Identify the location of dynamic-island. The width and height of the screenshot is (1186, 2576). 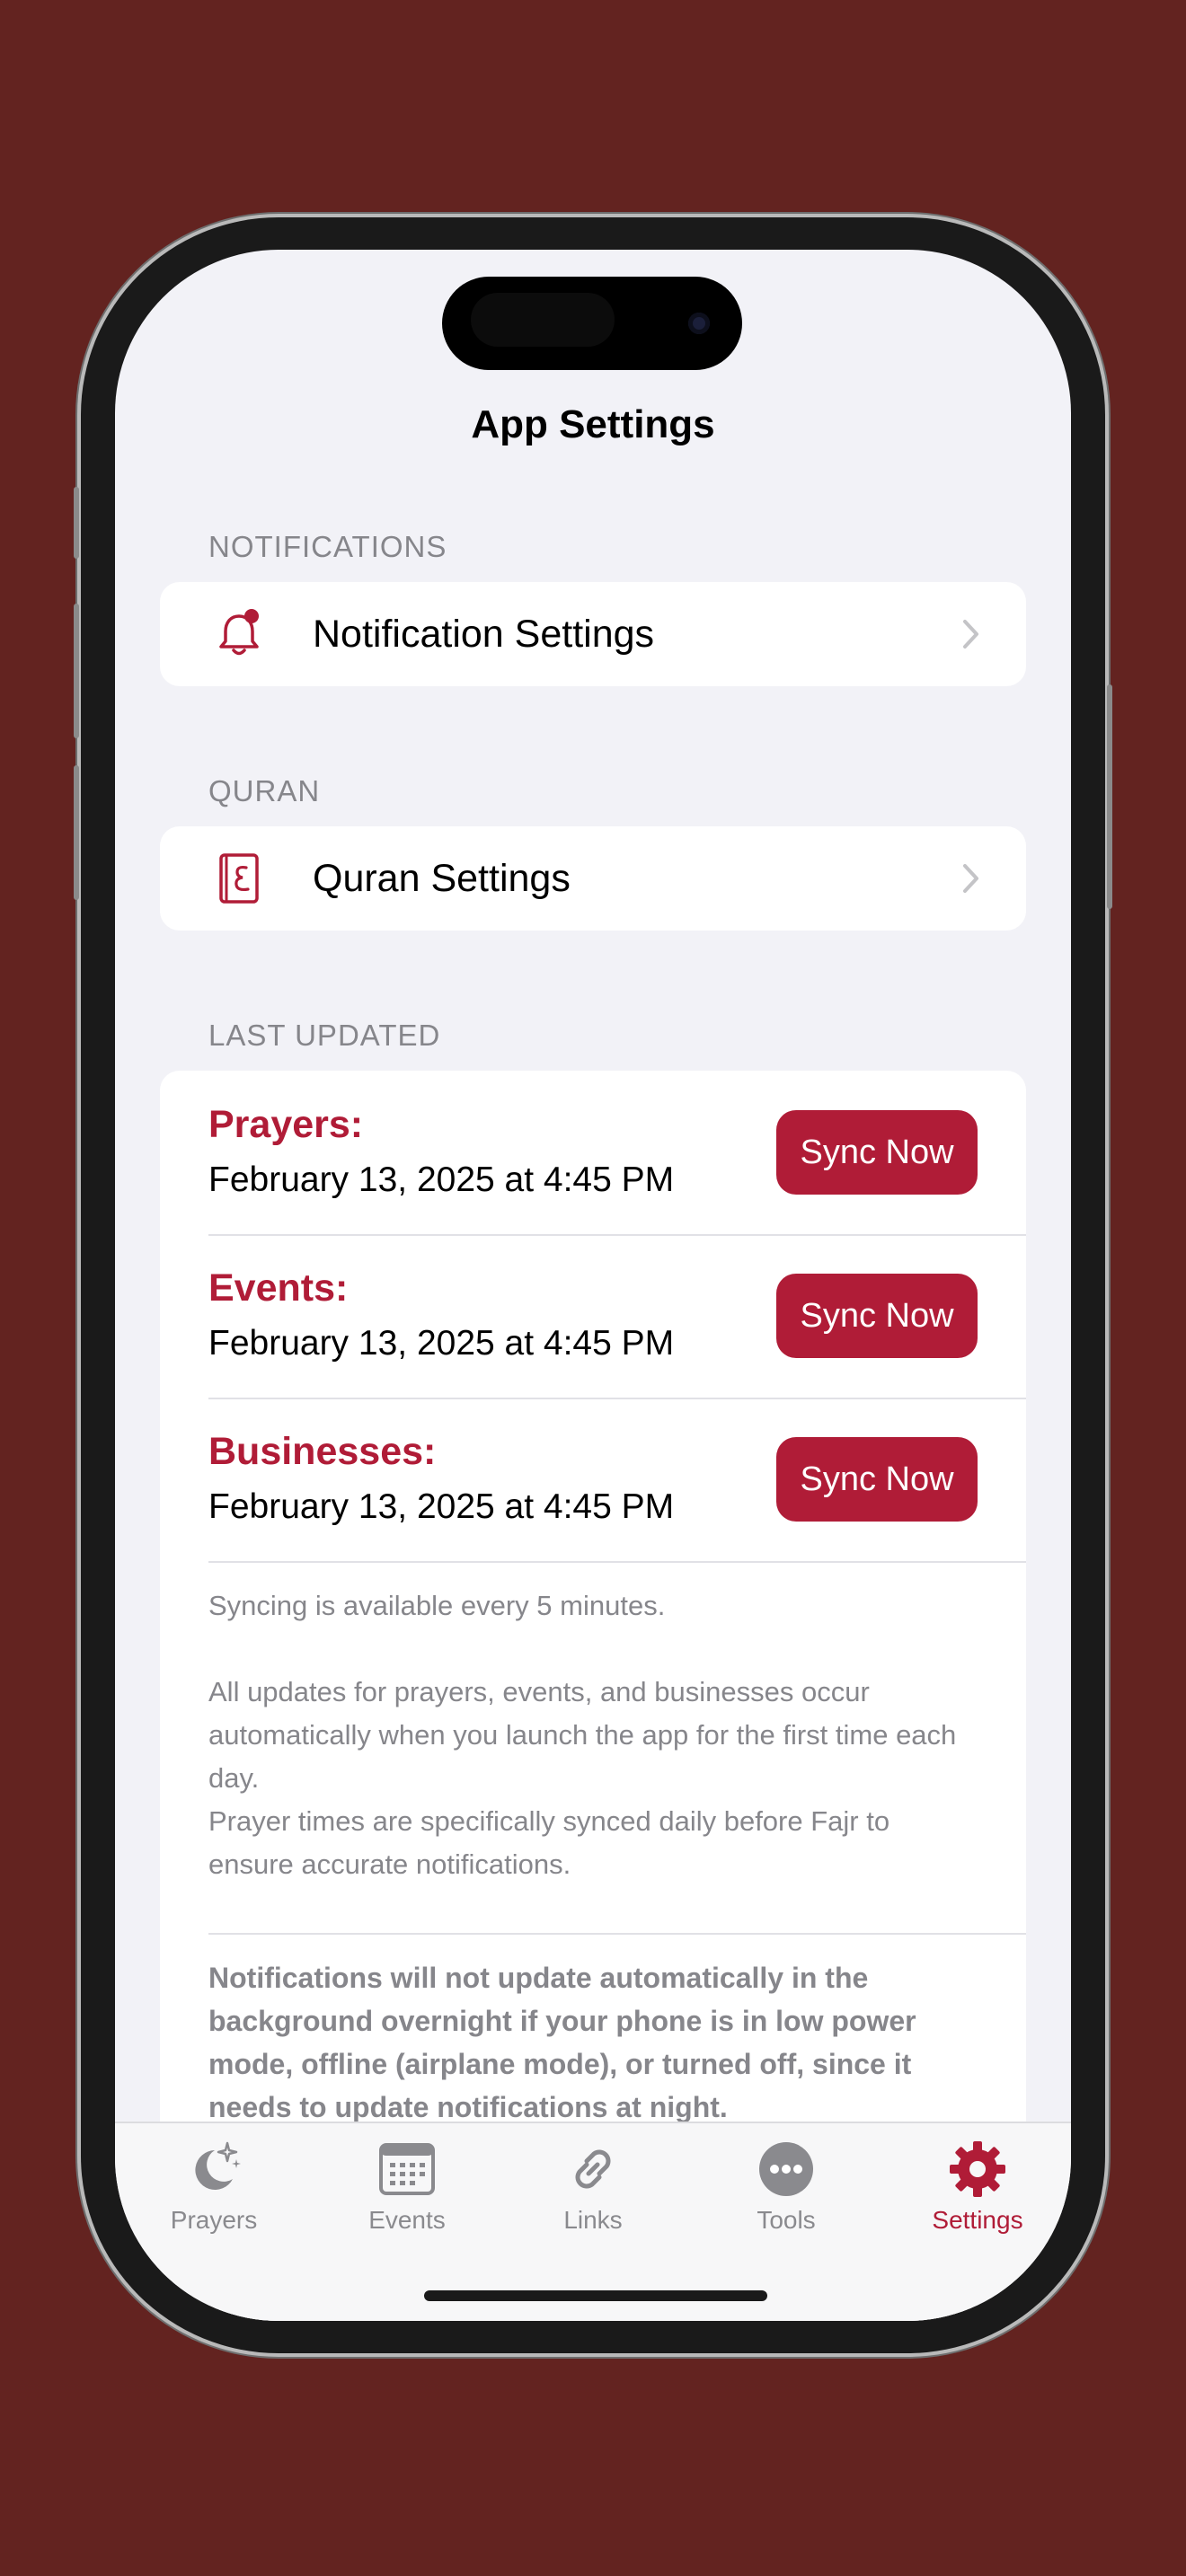
(592, 323).